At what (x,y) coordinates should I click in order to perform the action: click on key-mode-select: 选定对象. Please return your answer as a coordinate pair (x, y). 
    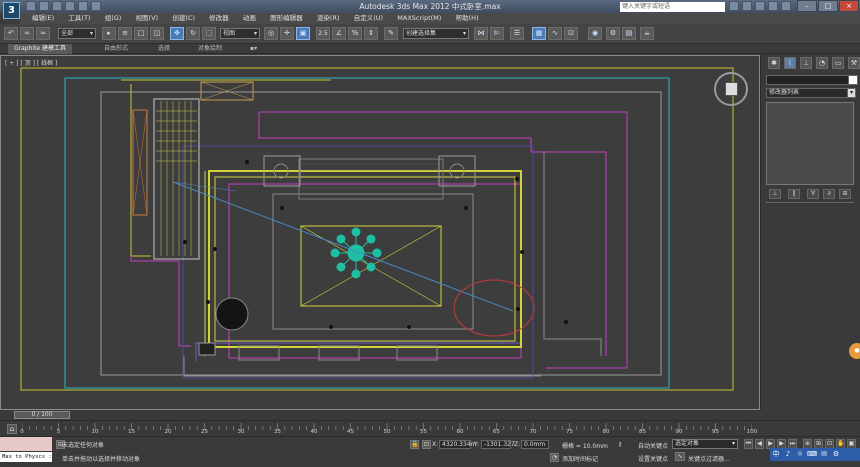
    Looking at the image, I should click on (705, 444).